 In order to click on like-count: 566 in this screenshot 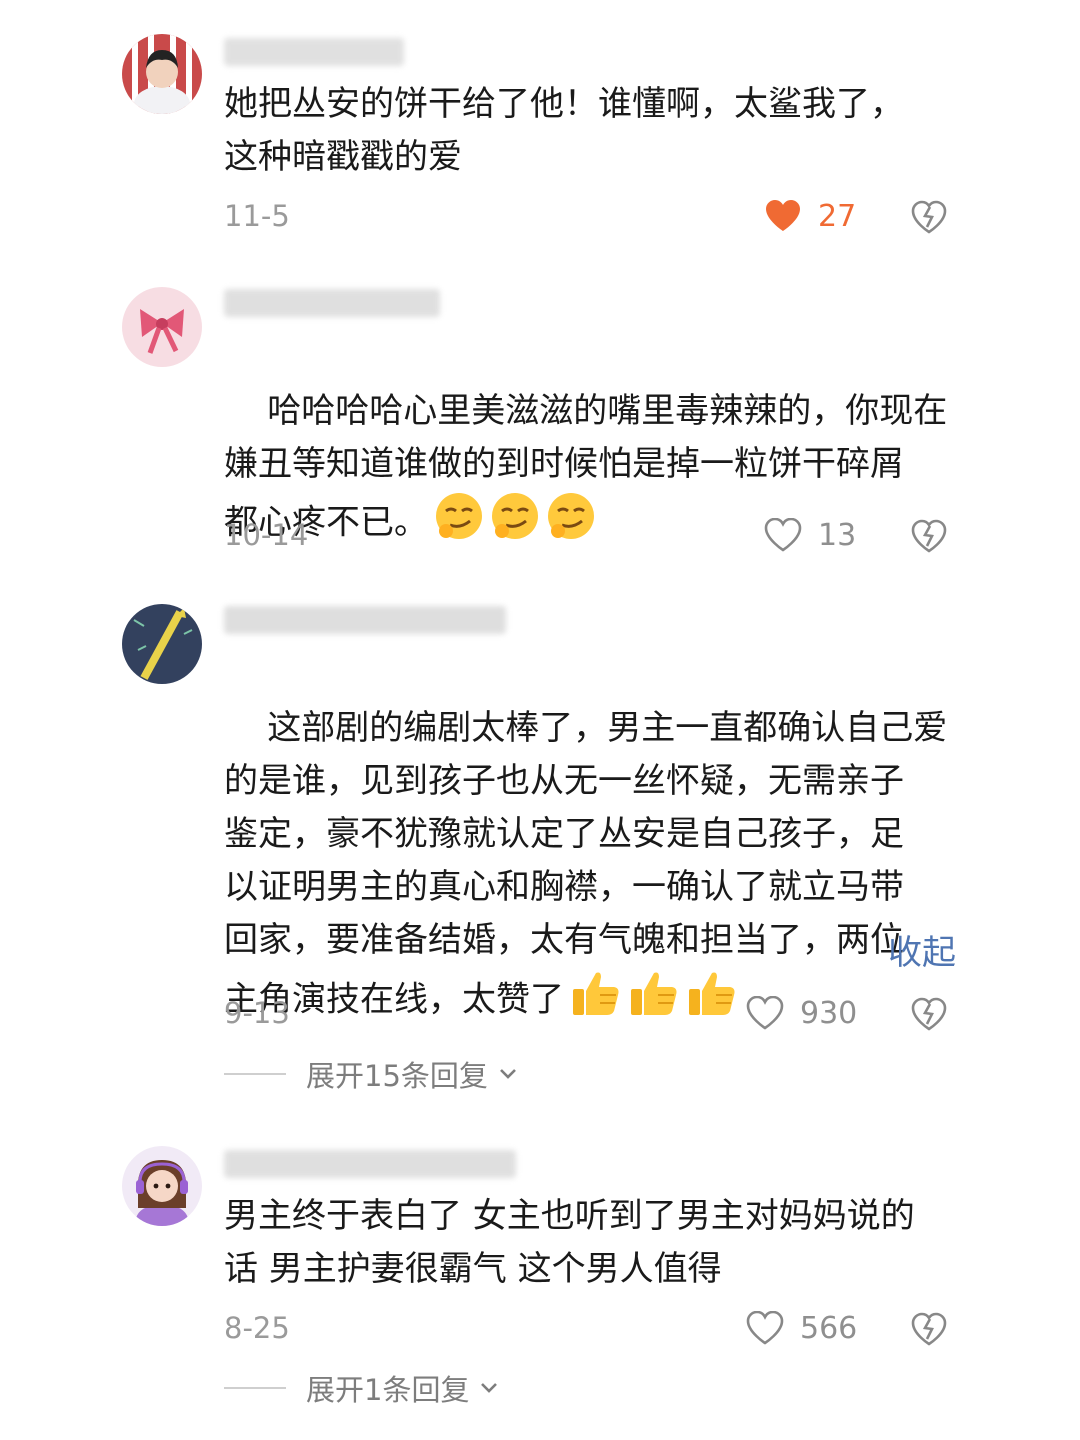, I will do `click(829, 1328)`.